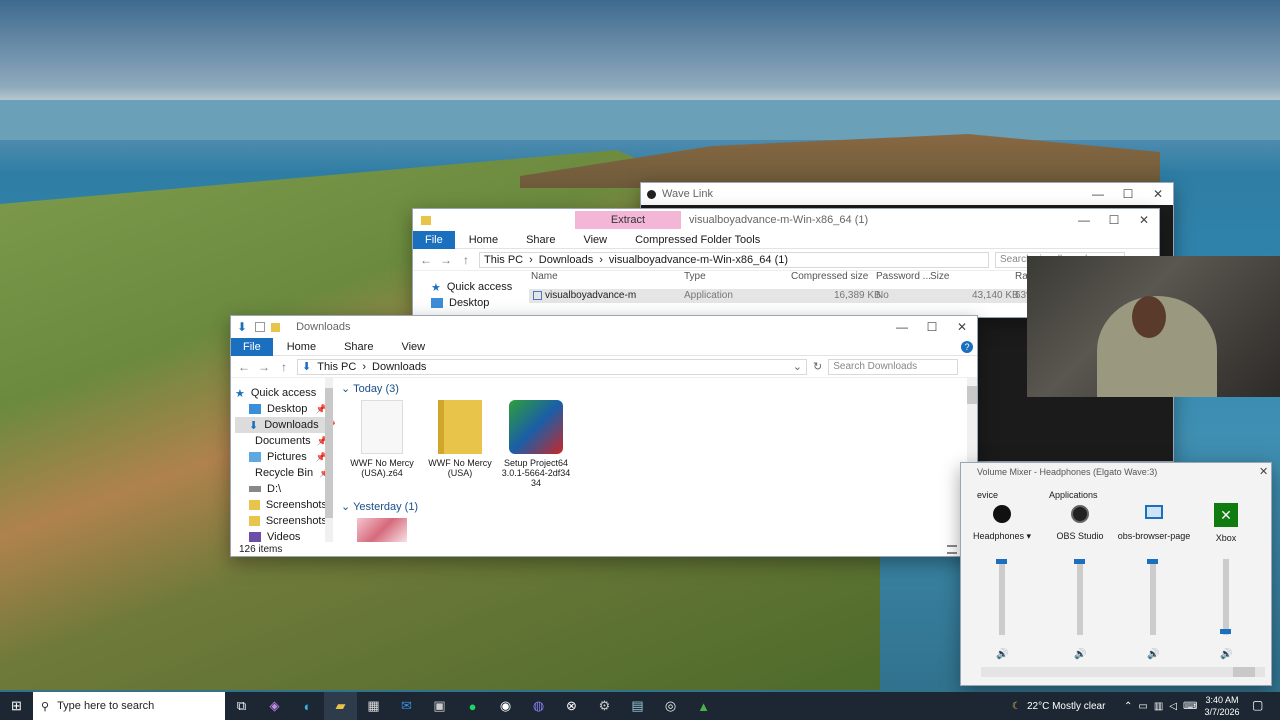  What do you see at coordinates (1123, 672) in the screenshot?
I see `horizontal-scrollbar` at bounding box center [1123, 672].